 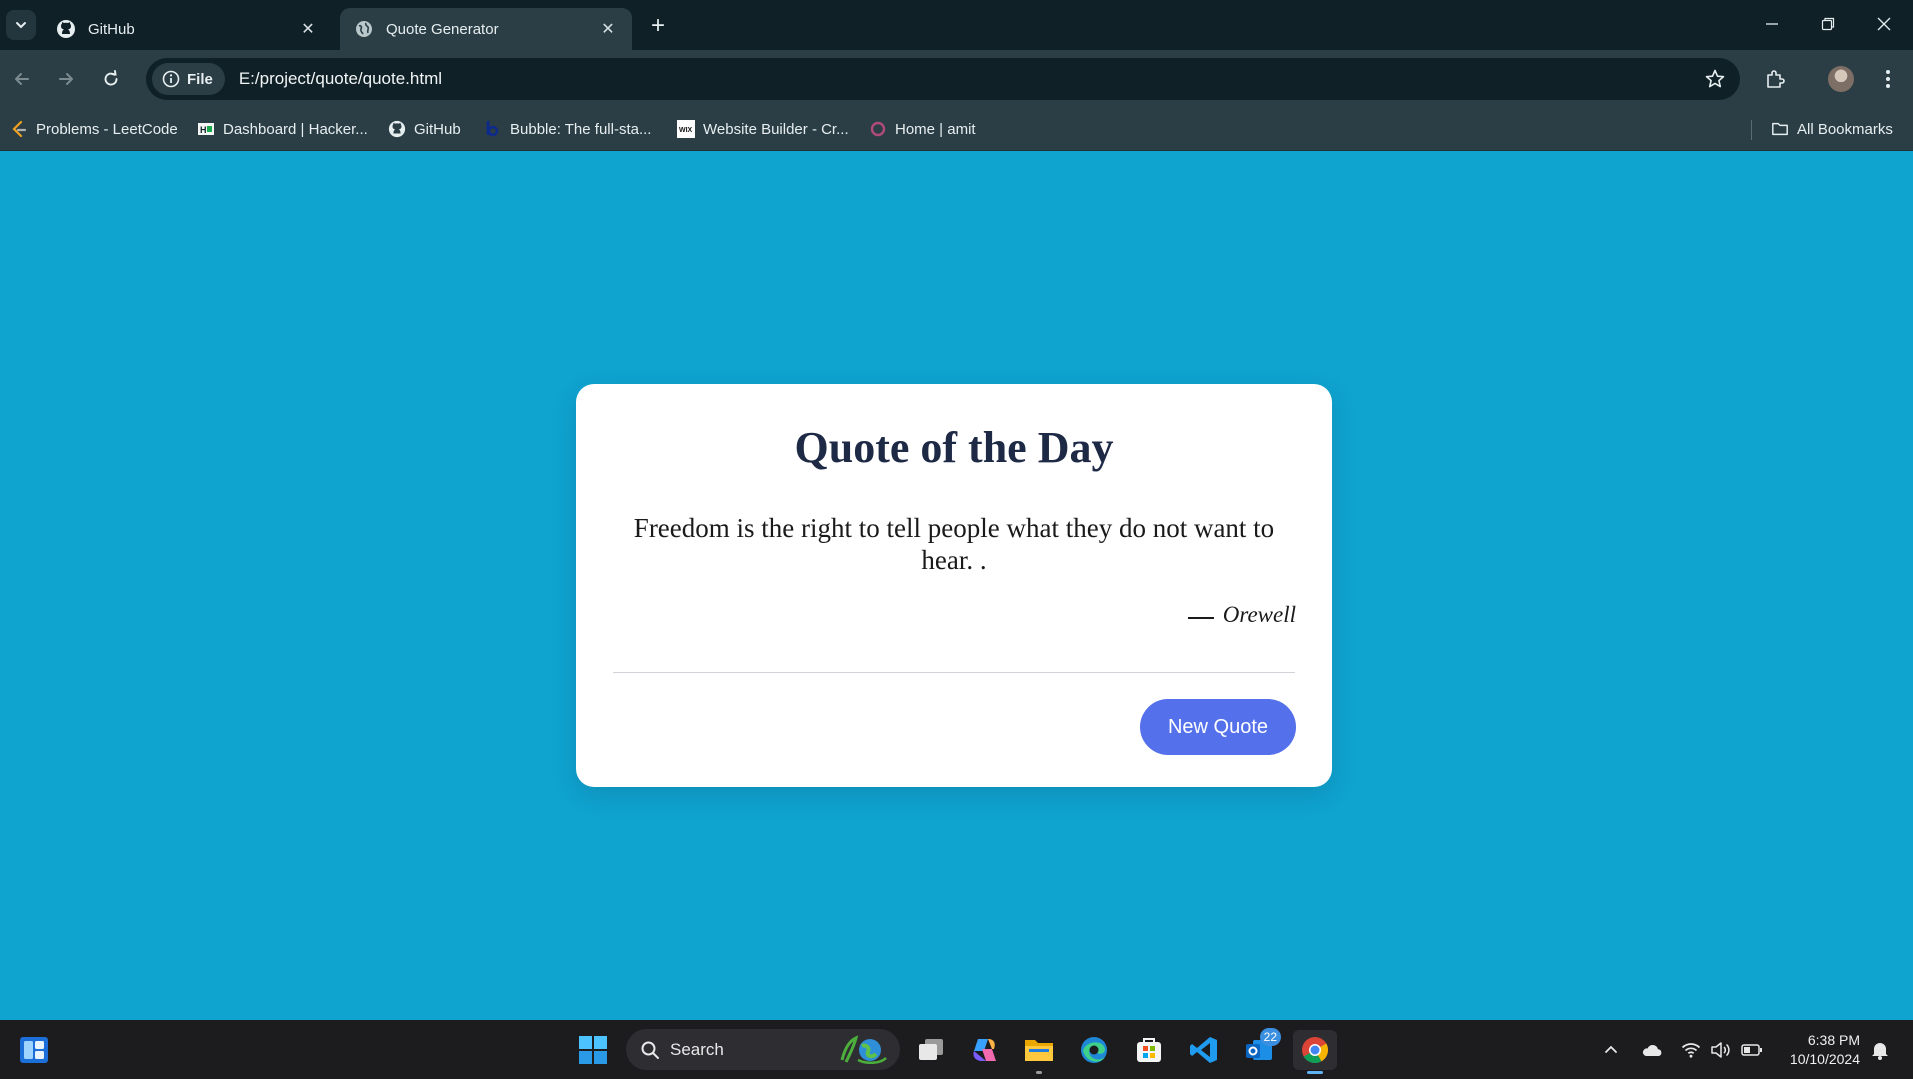 I want to click on avatar, so click(x=1841, y=79).